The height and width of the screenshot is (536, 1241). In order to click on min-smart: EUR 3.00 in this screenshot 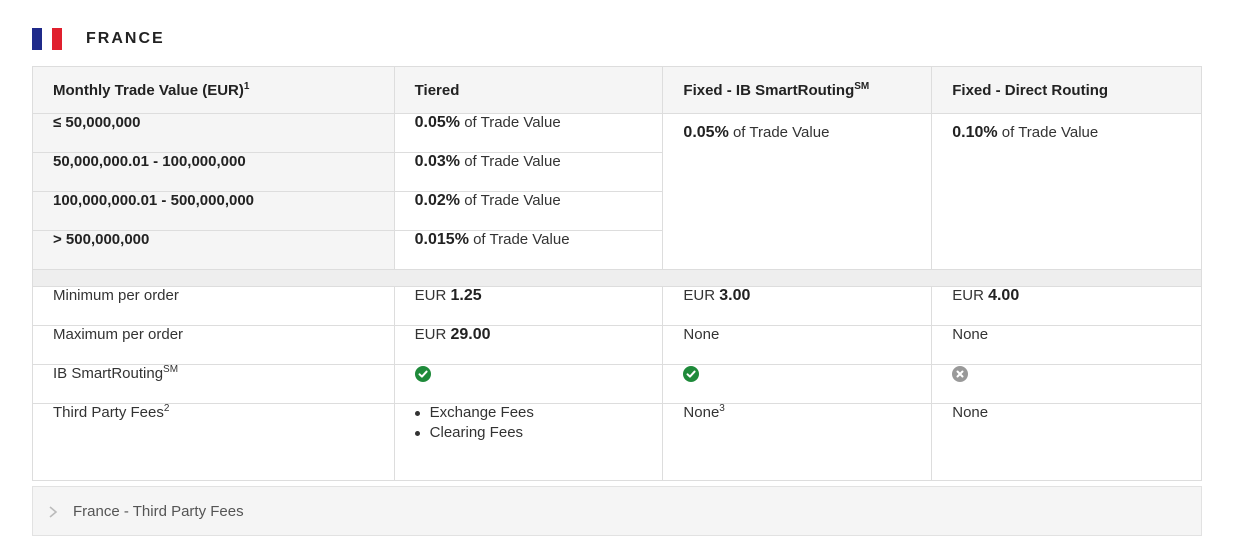, I will do `click(797, 306)`.